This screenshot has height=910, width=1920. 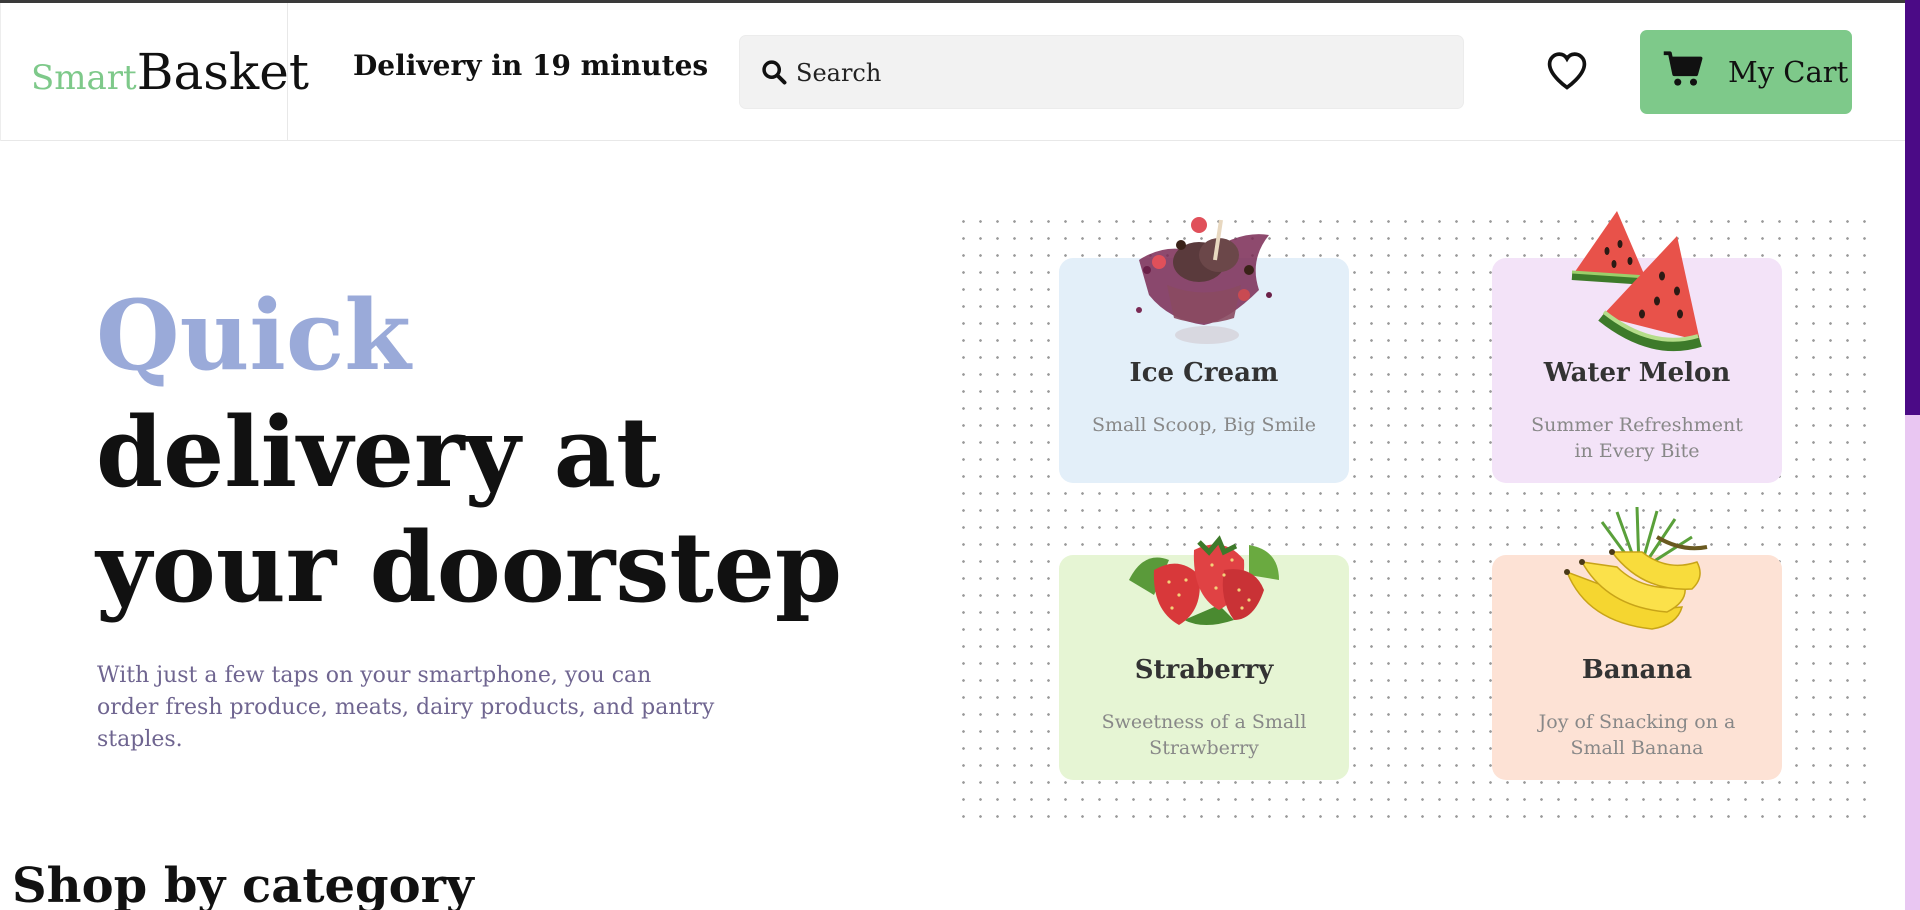 What do you see at coordinates (1912, 207) in the screenshot?
I see `scrollbar-thumb` at bounding box center [1912, 207].